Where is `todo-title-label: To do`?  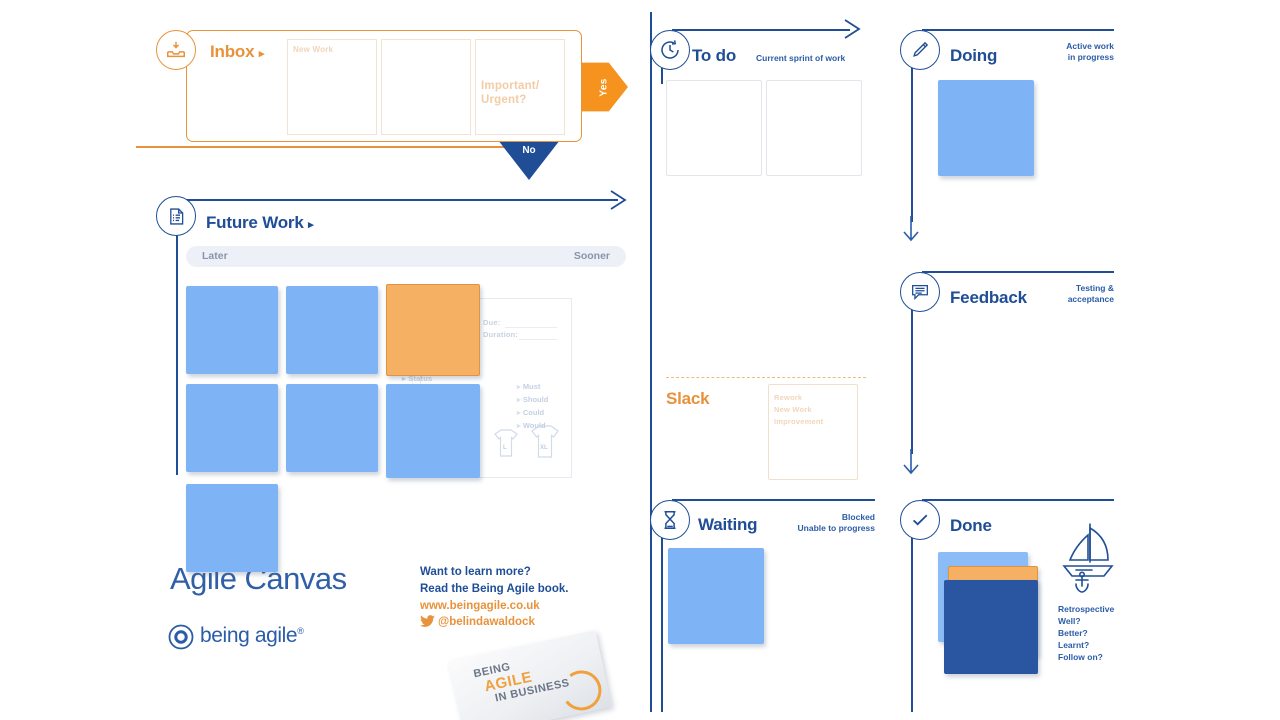
todo-title-label: To do is located at coordinates (714, 55).